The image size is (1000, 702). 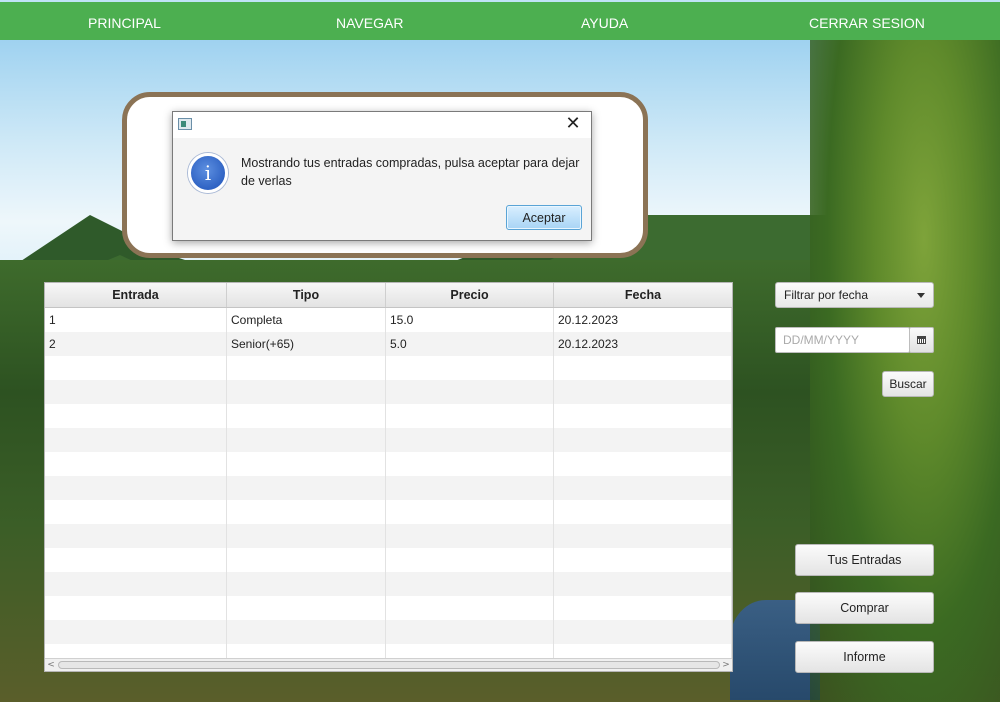 What do you see at coordinates (382, 125) in the screenshot?
I see `dialog-titlebar: ✕` at bounding box center [382, 125].